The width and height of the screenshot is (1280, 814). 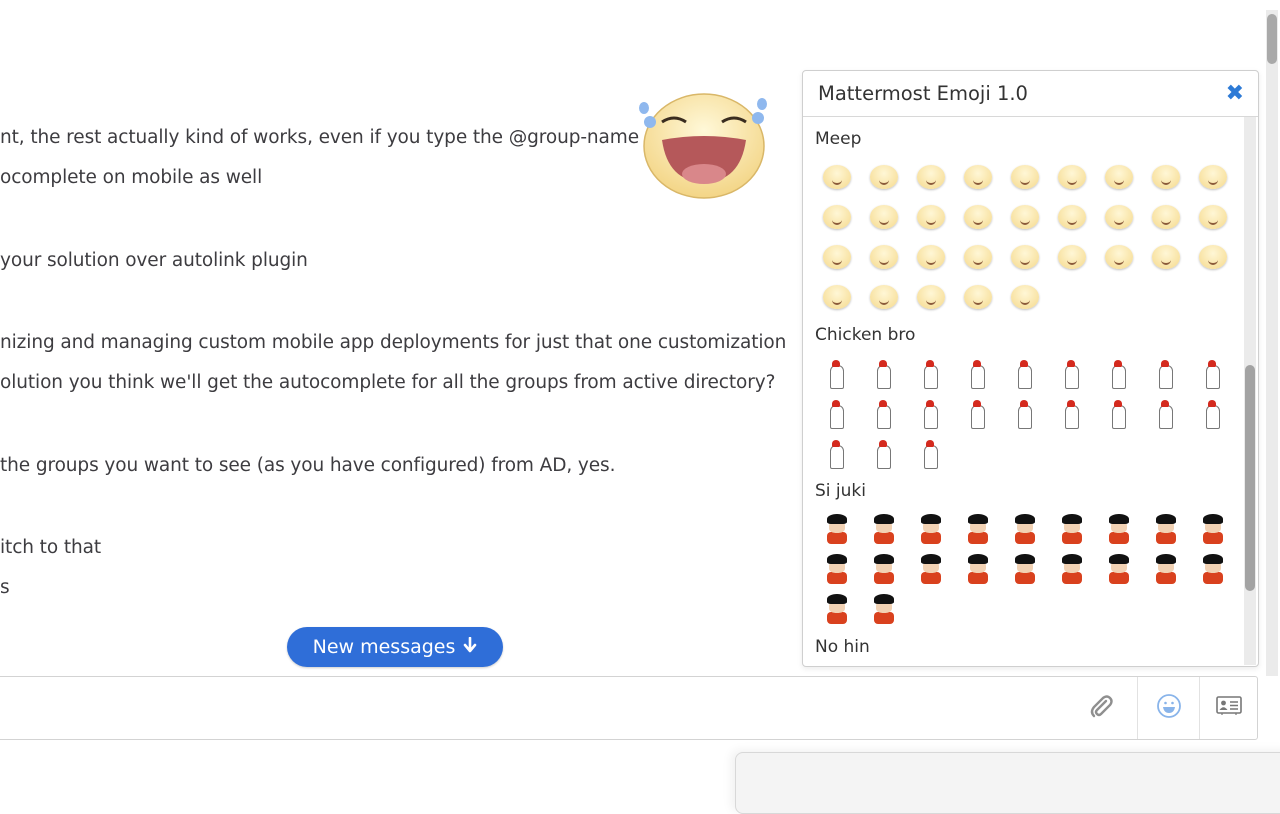 What do you see at coordinates (539, 709) in the screenshot?
I see `message-input` at bounding box center [539, 709].